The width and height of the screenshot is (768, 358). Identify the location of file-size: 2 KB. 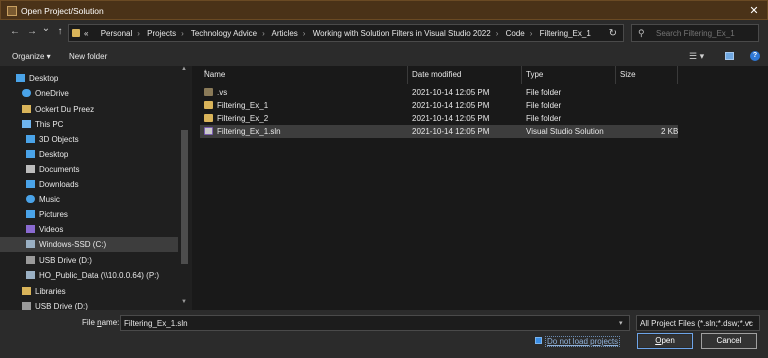
(670, 131).